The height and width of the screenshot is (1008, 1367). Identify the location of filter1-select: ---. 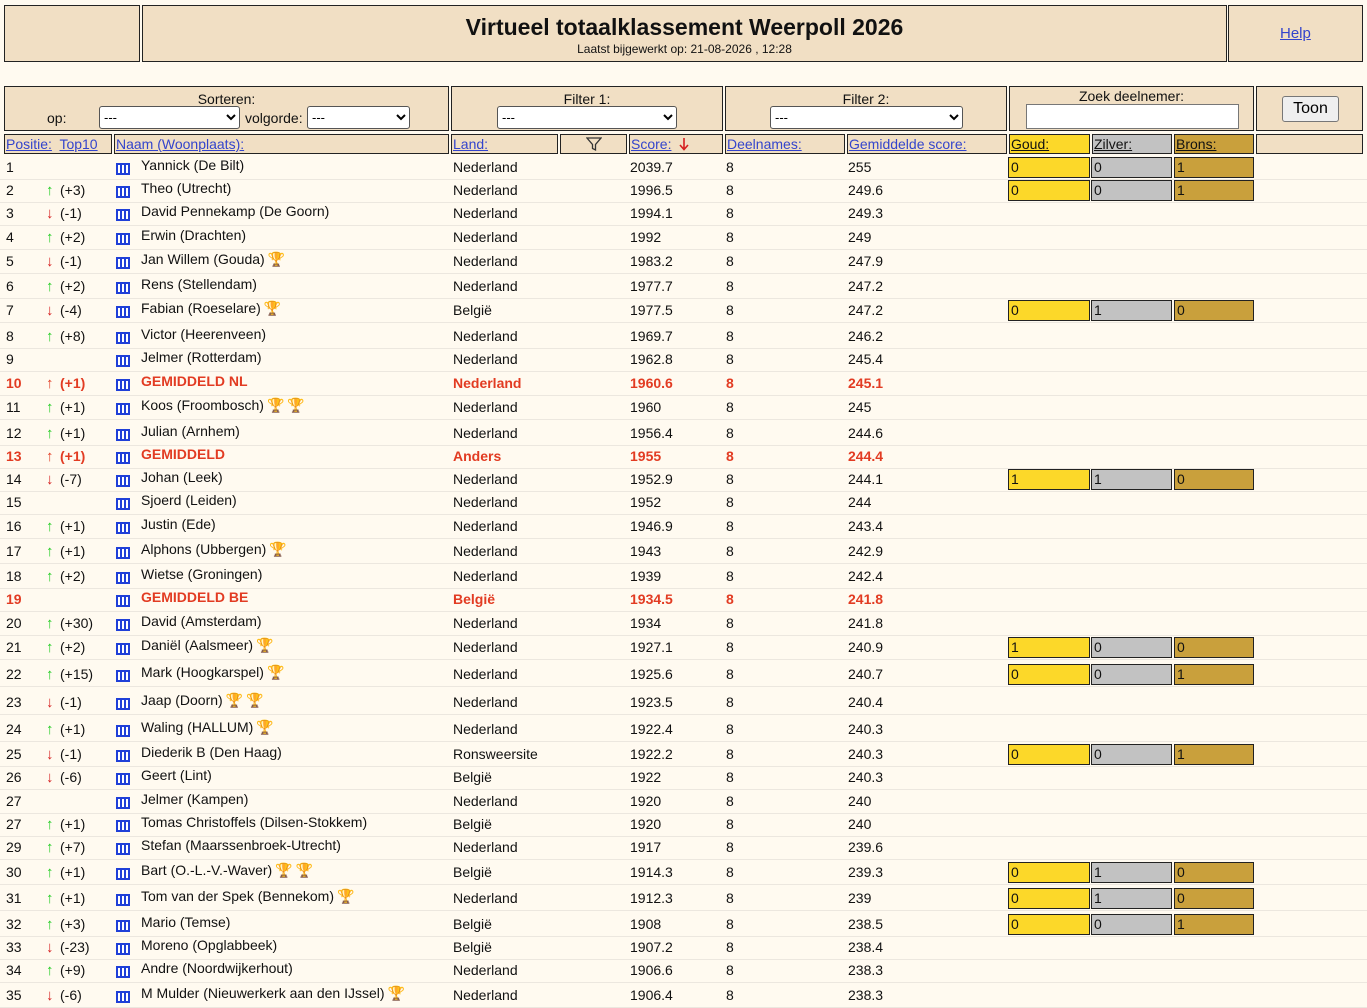
(587, 117).